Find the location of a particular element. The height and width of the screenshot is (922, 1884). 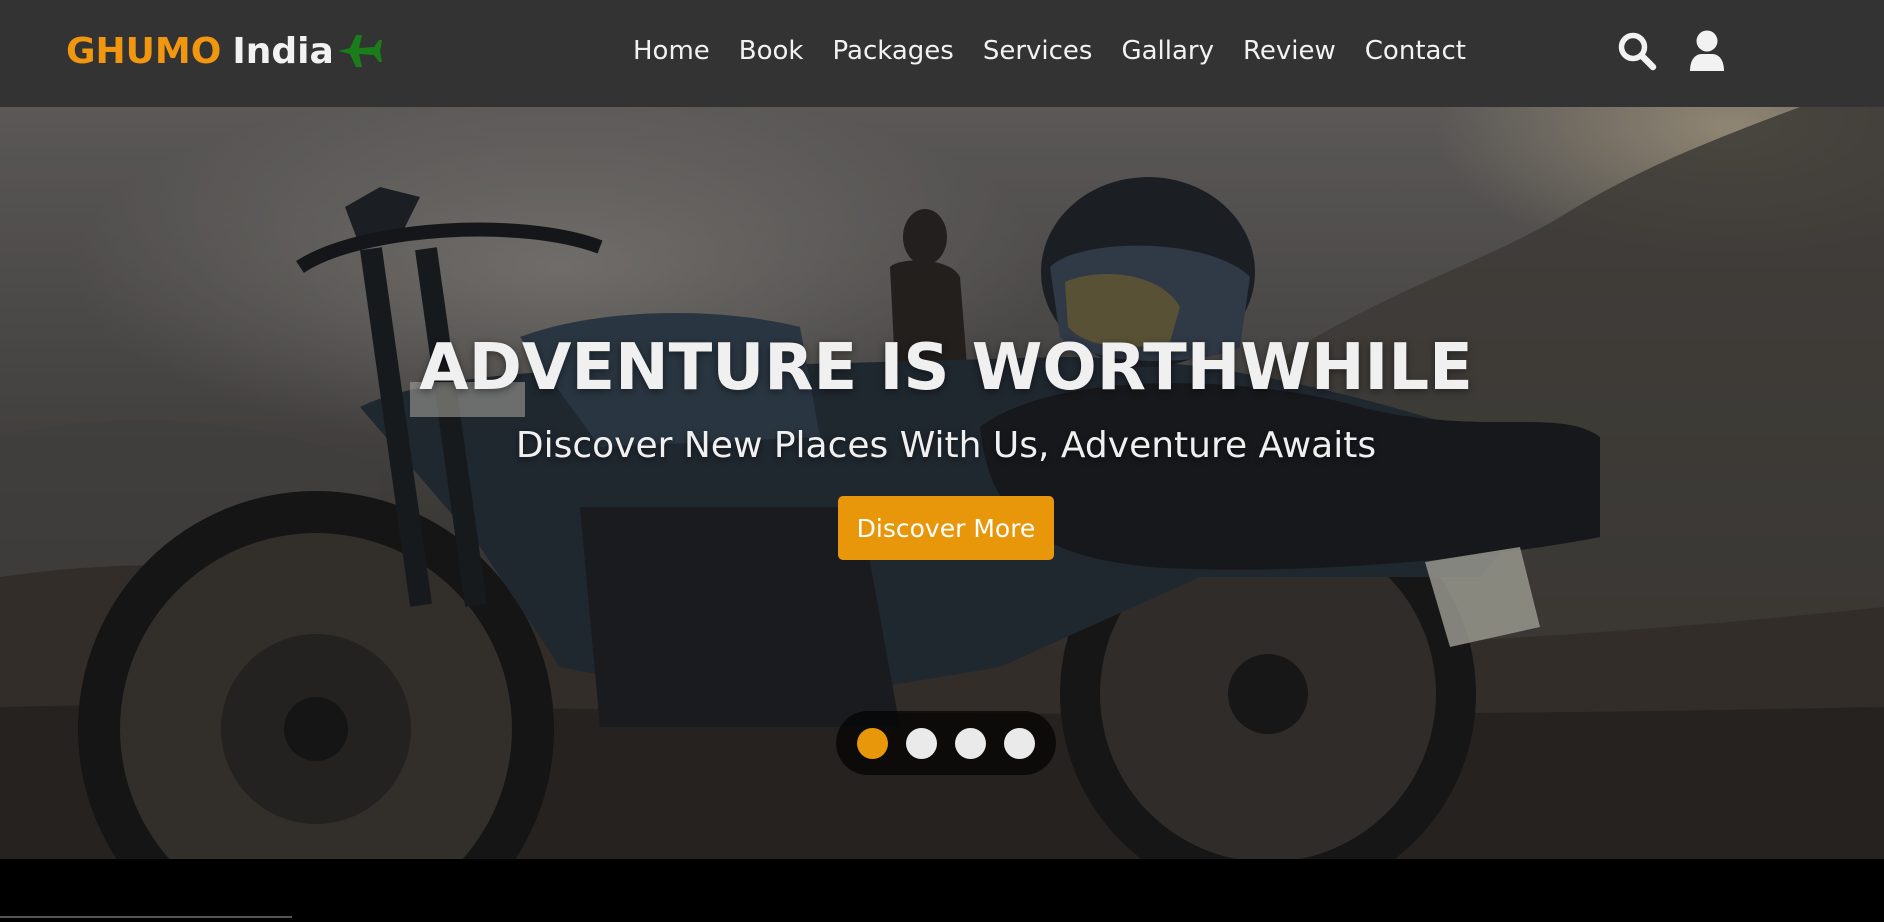

user-icon is located at coordinates (1707, 50).